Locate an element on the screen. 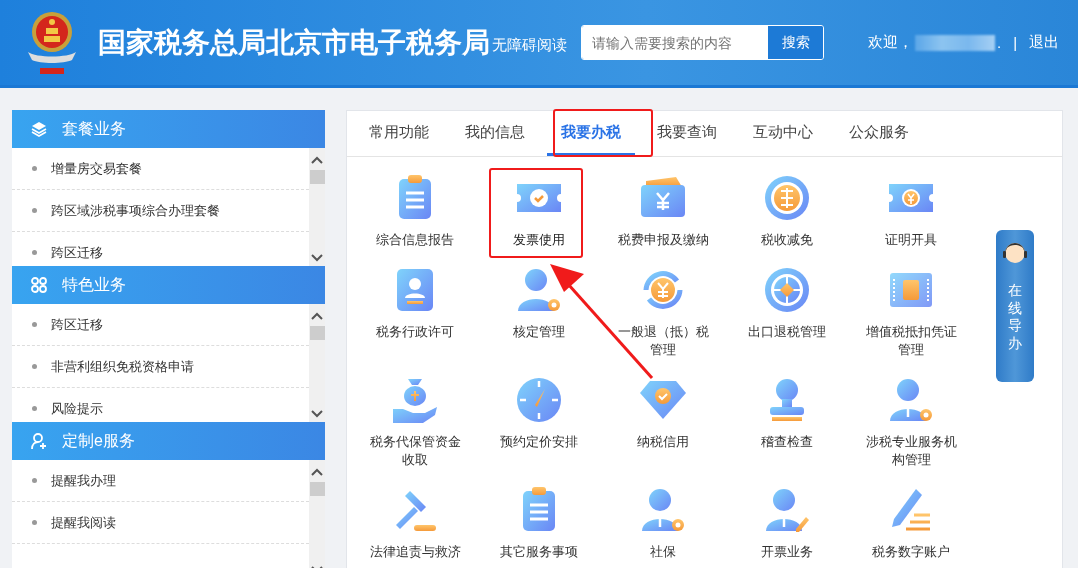 This screenshot has width=1078, height=568. service-item: 开票业务 is located at coordinates (787, 523).